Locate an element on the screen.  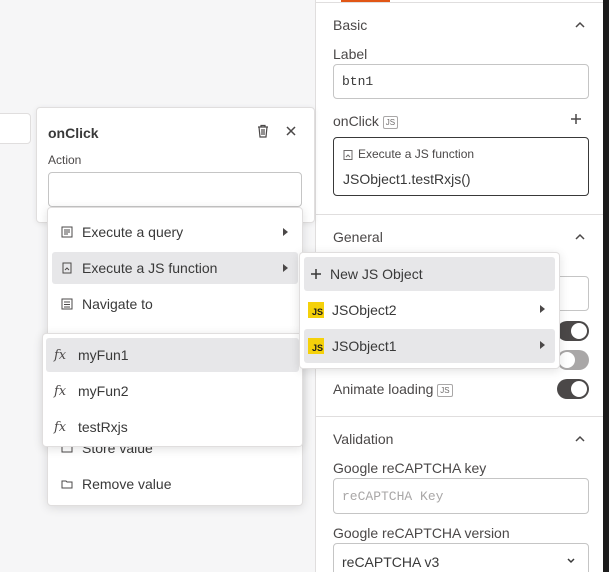
animate-loading-text: Animate loading is located at coordinates (383, 389).